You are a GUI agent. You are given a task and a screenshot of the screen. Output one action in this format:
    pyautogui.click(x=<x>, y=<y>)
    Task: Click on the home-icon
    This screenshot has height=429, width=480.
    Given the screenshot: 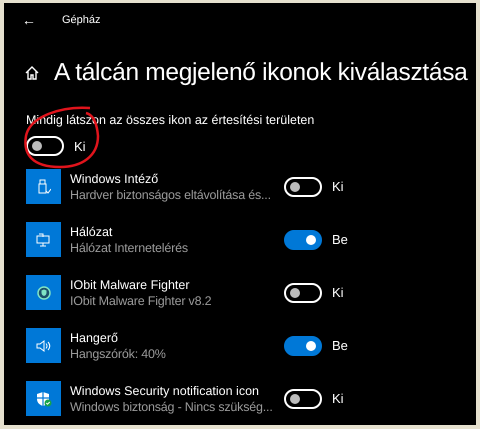 What is the action you would take?
    pyautogui.click(x=32, y=73)
    